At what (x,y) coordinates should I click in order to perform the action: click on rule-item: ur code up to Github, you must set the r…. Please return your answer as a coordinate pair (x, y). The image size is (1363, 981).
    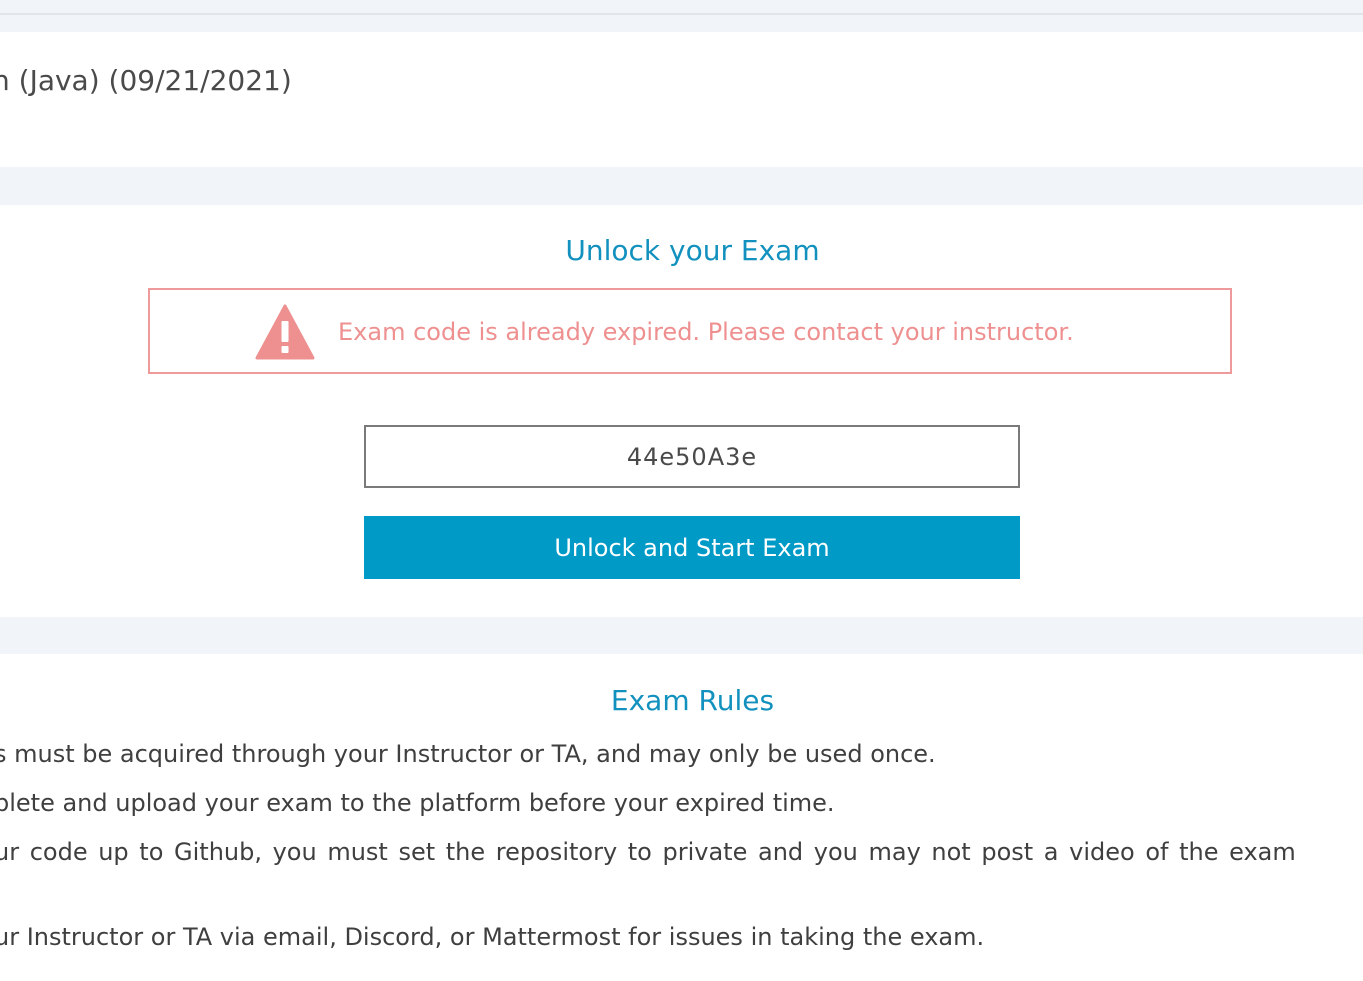
    Looking at the image, I should click on (648, 852).